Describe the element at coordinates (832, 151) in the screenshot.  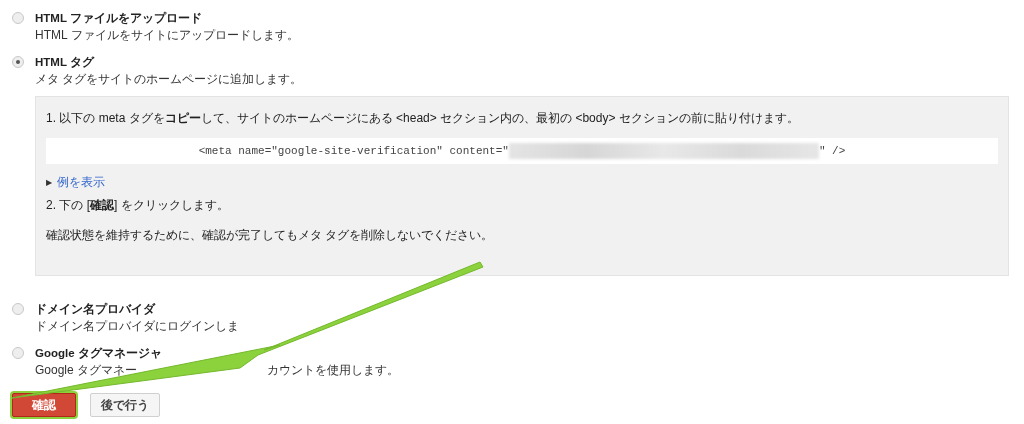
I see `code-text: " />` at that location.